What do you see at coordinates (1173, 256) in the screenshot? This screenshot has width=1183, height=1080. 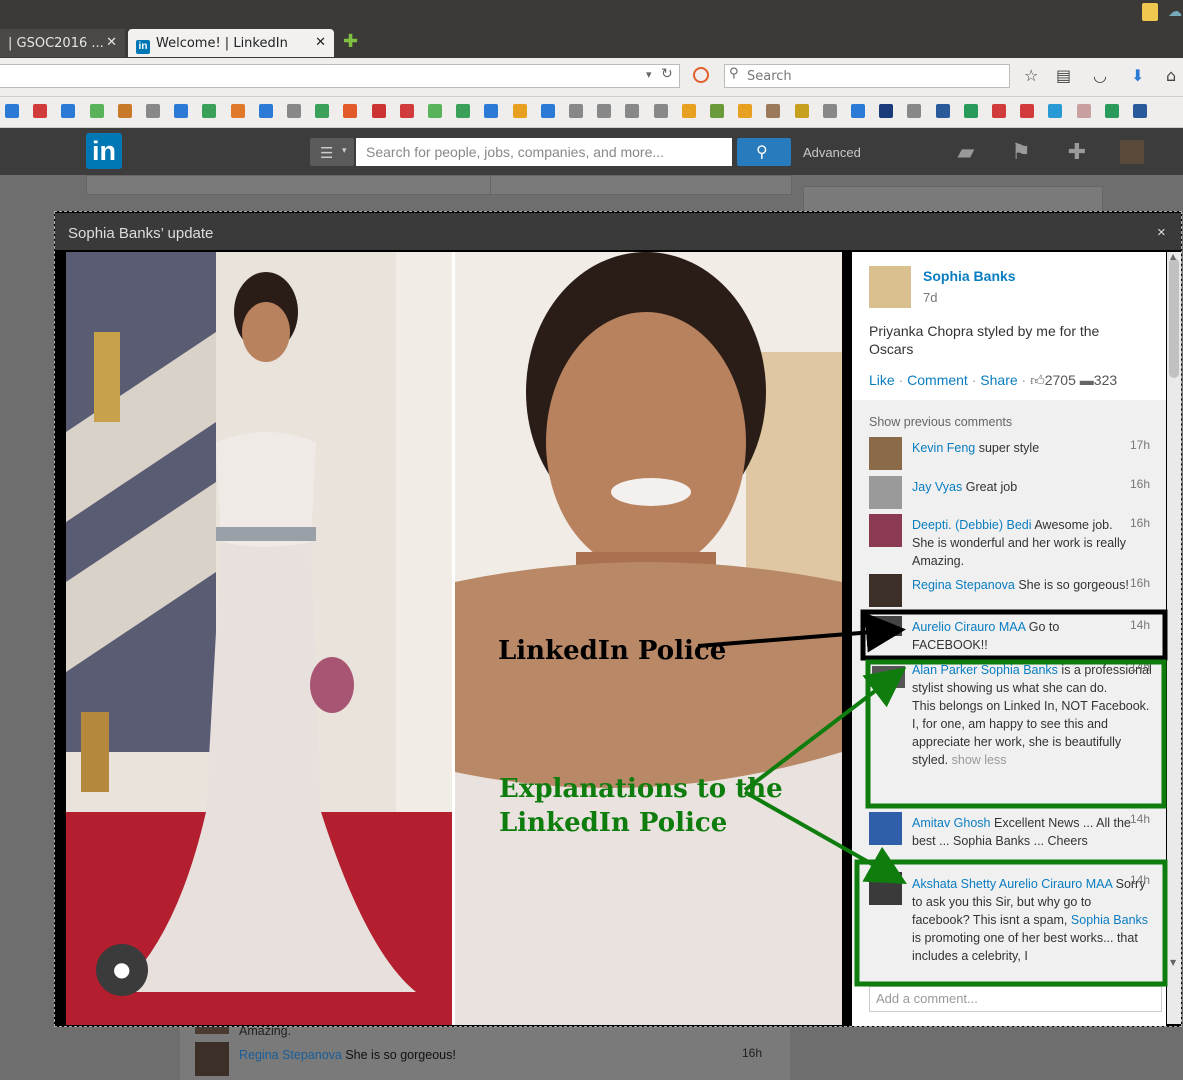 I see `scroll-up-icon: ▲` at bounding box center [1173, 256].